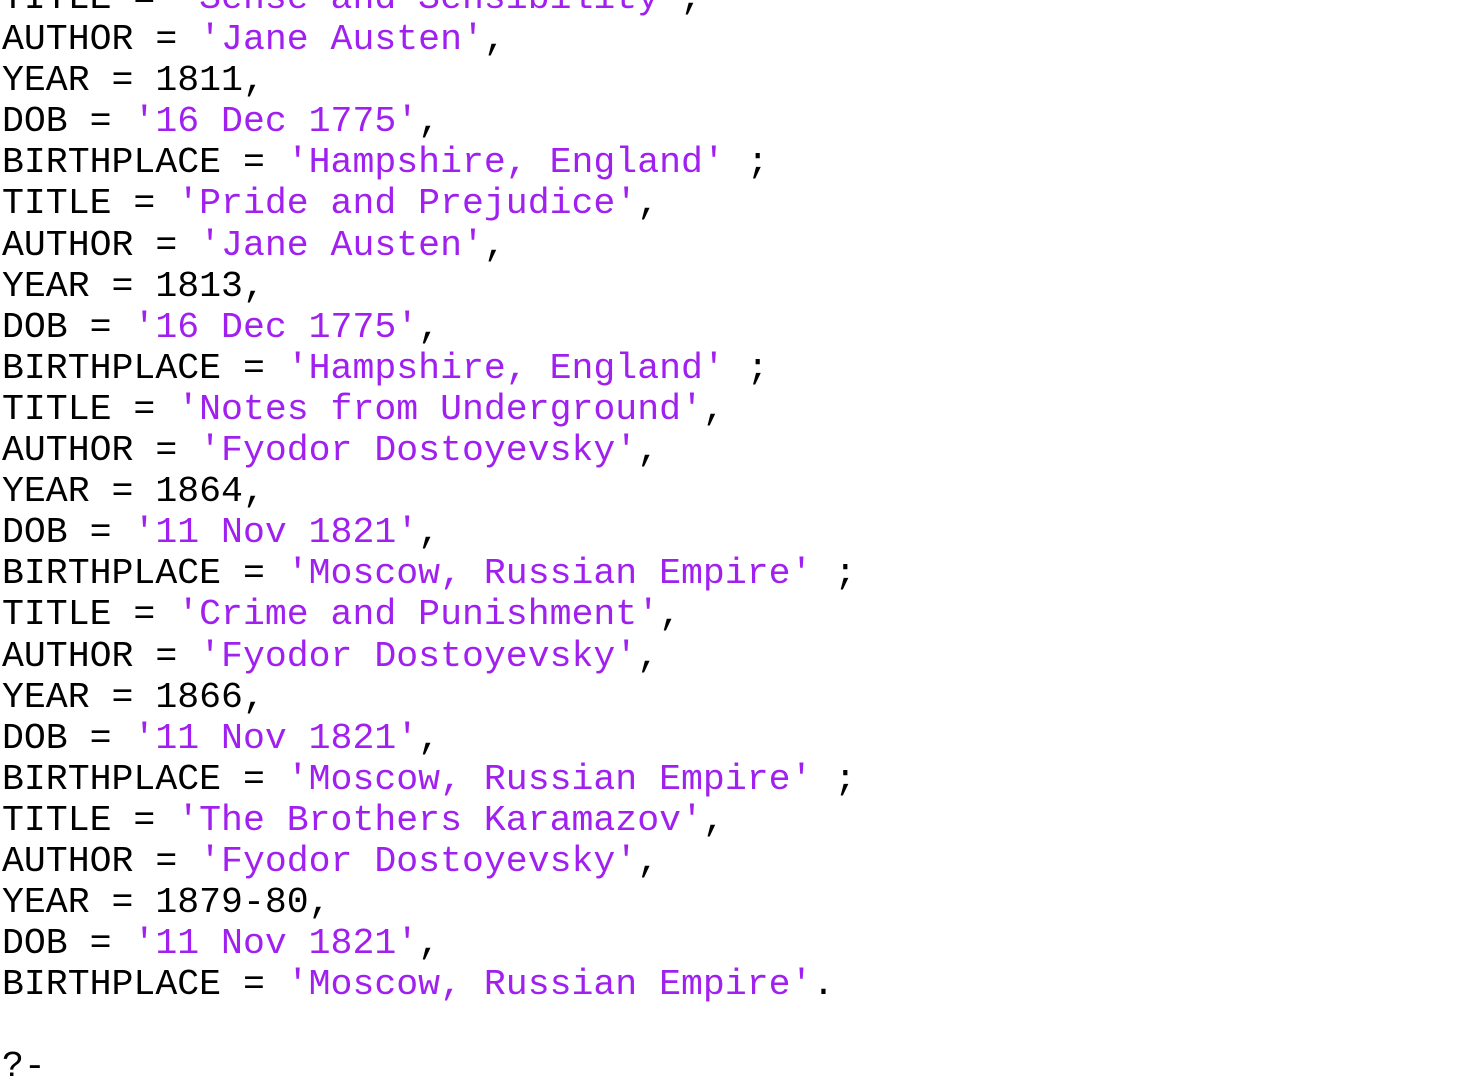 The height and width of the screenshot is (1091, 1470). Describe the element at coordinates (429, 1066) in the screenshot. I see `query-prompt: ?-` at that location.